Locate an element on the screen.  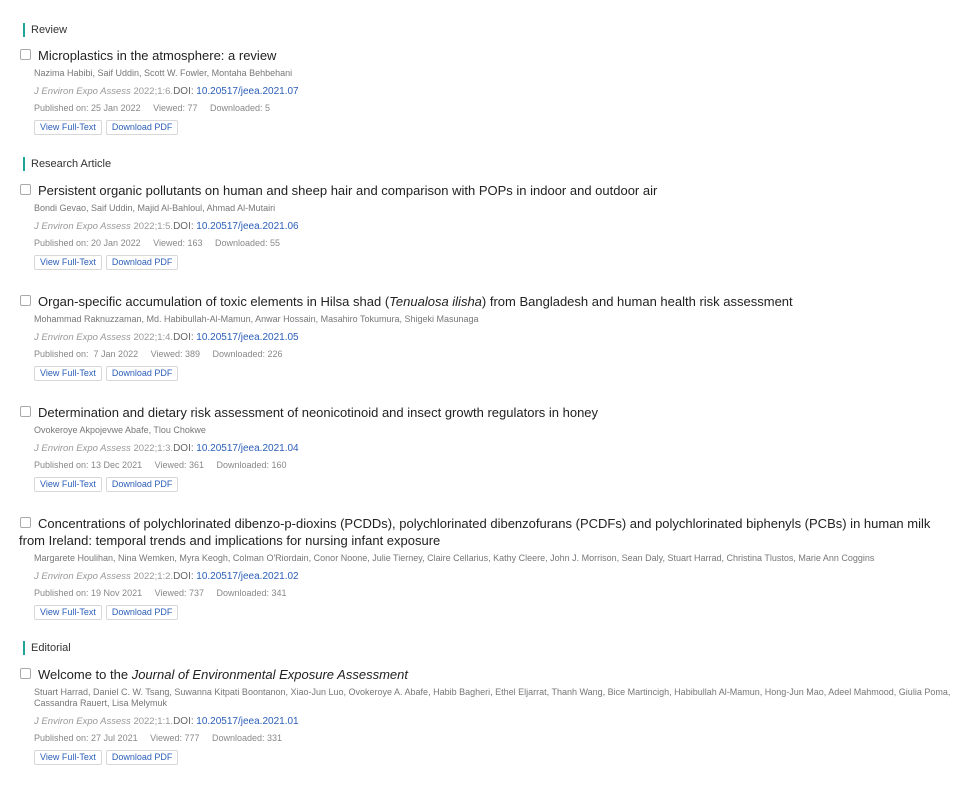
published-date: Published on: 20 Jan 2022 is located at coordinates (87, 243).